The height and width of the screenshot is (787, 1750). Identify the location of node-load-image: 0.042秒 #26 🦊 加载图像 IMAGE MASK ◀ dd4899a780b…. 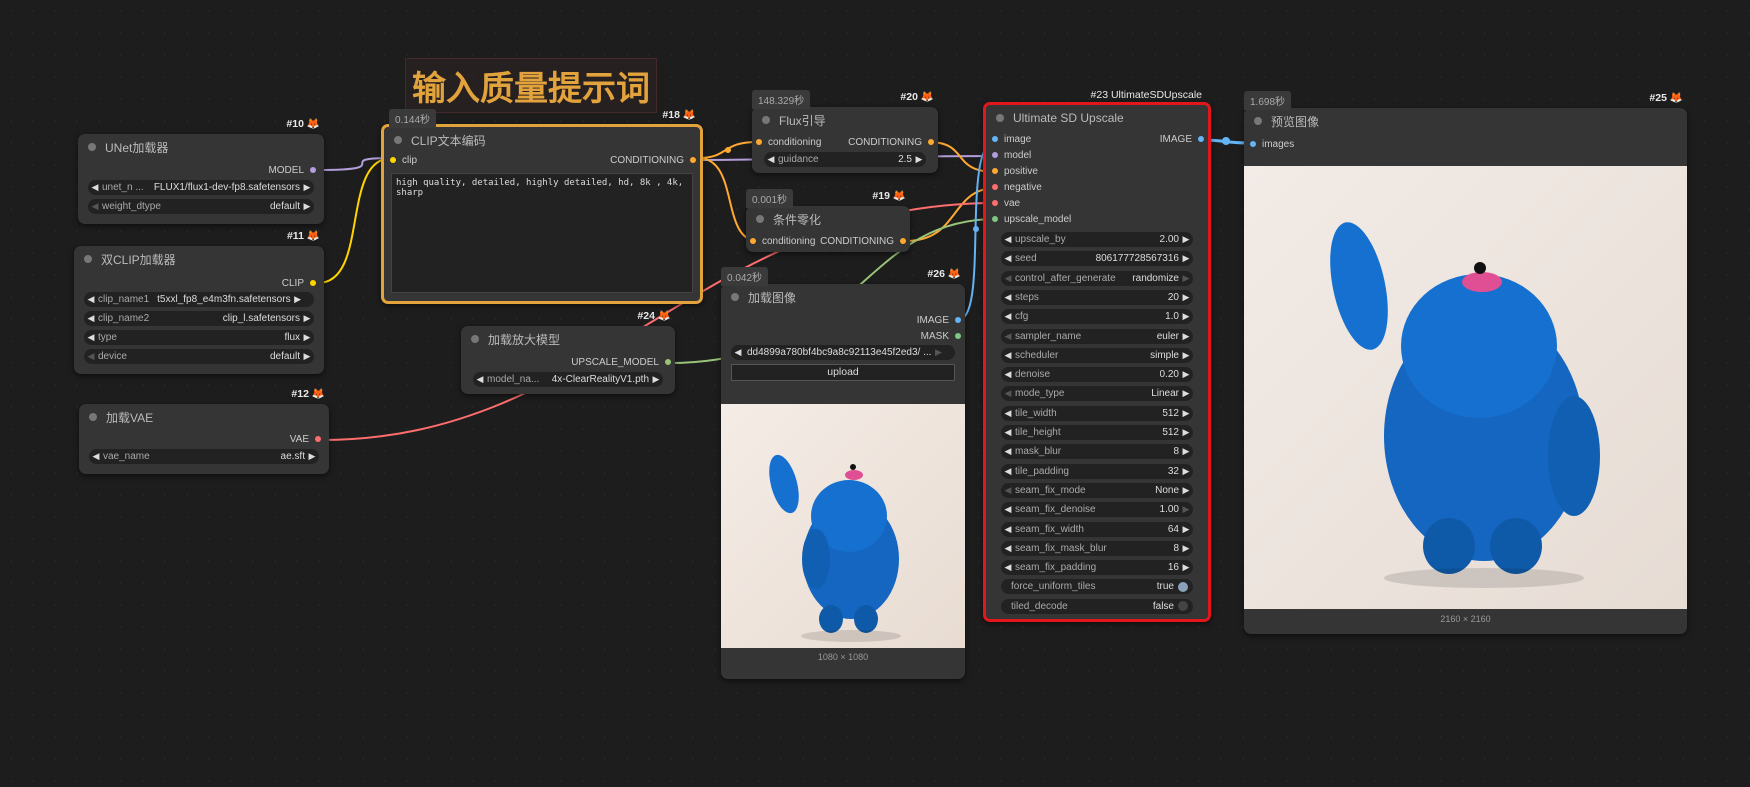
(843, 473).